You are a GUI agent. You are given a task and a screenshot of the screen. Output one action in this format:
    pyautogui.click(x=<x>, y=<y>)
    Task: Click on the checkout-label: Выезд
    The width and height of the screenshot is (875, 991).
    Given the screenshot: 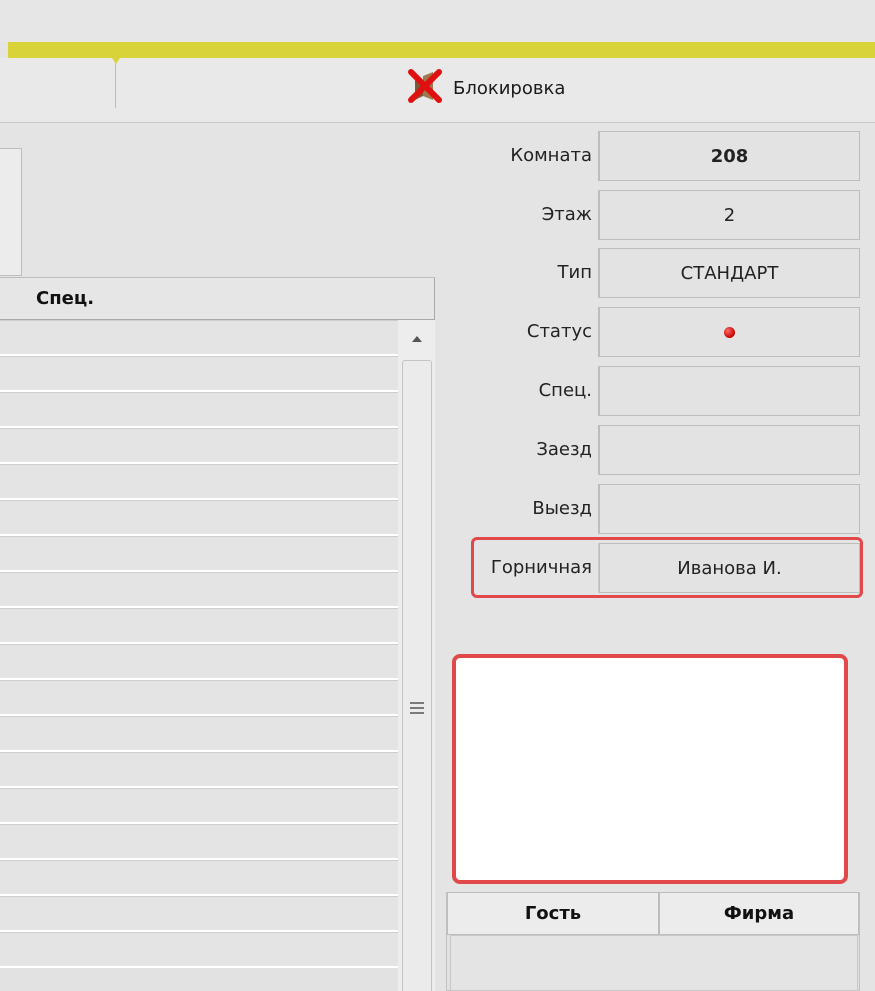 What is the action you would take?
    pyautogui.click(x=527, y=509)
    